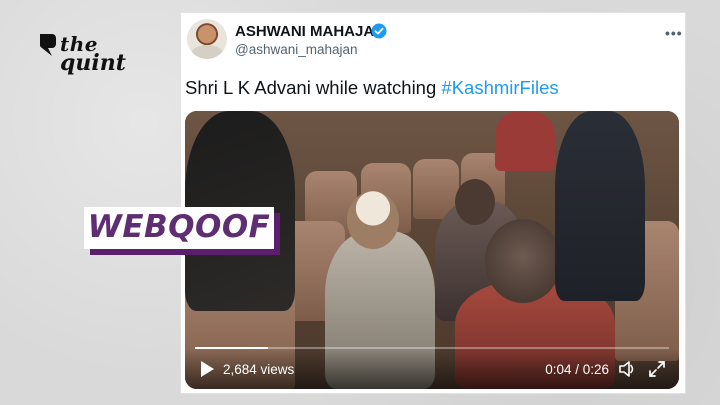 Image resolution: width=720 pixels, height=405 pixels. Describe the element at coordinates (47, 45) in the screenshot. I see `quote-bubble-icon` at that location.